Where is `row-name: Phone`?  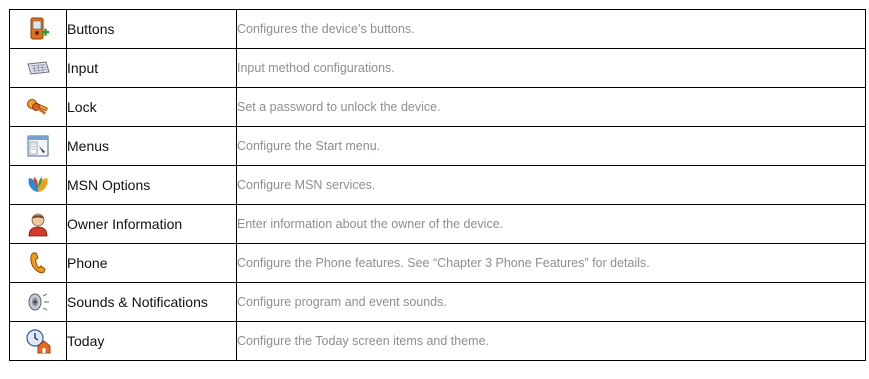 row-name: Phone is located at coordinates (151, 263).